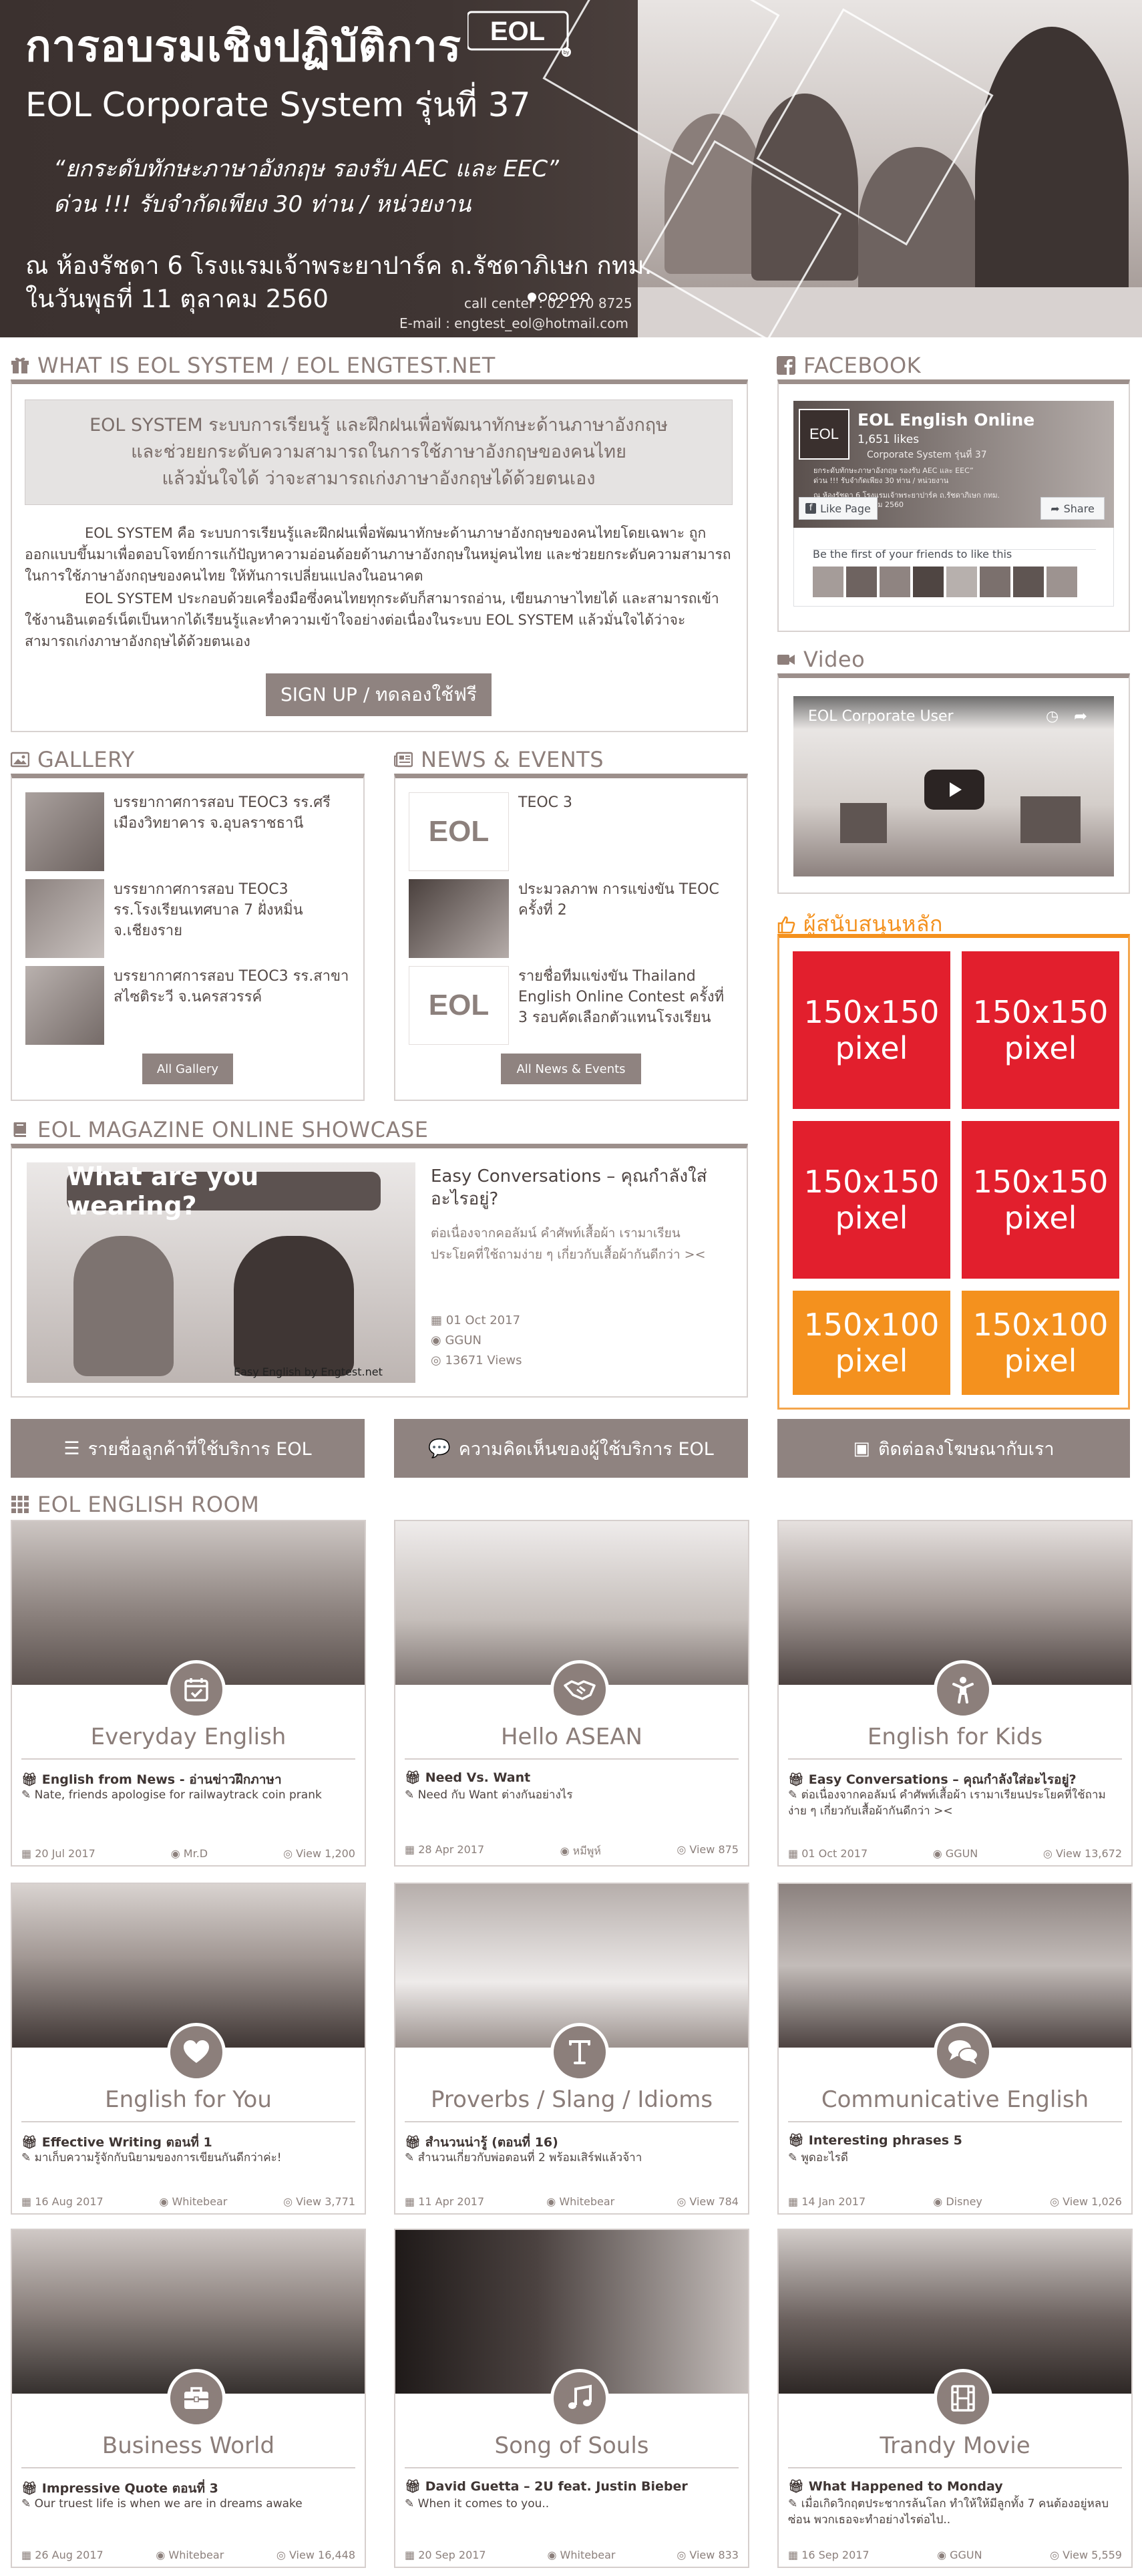  I want to click on card-title: Business World, so click(189, 2445).